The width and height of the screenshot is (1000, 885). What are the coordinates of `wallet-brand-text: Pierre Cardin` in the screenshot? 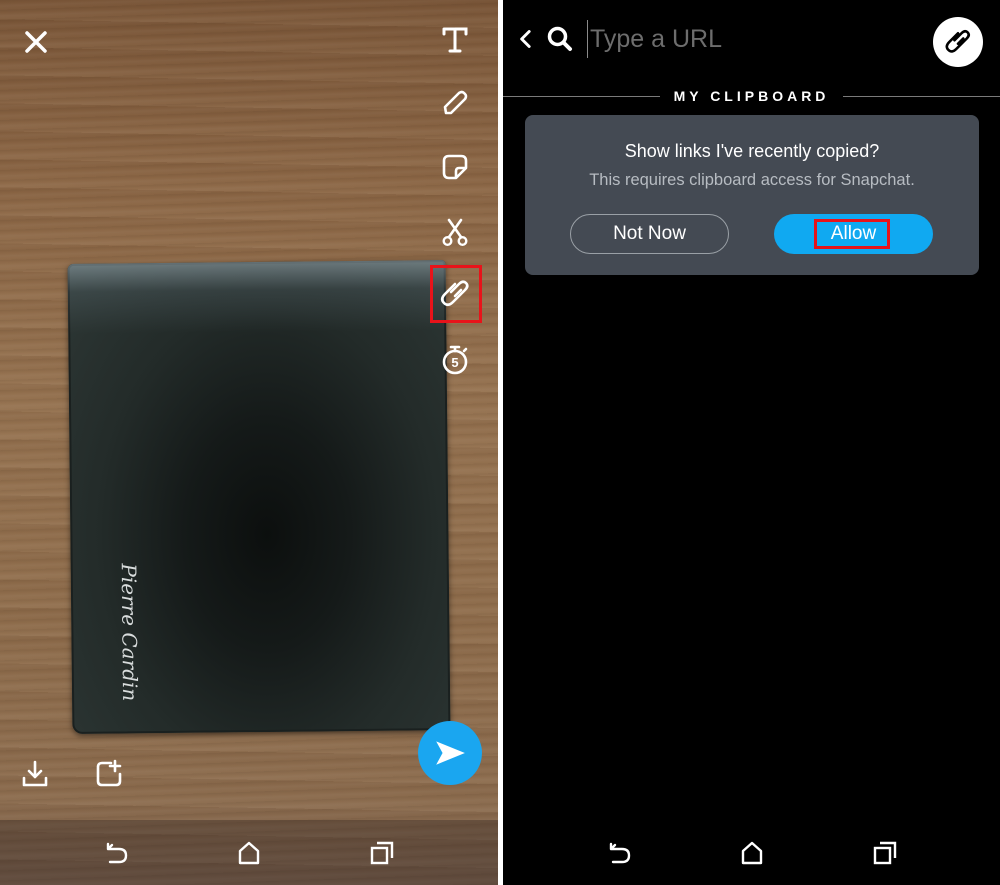 It's located at (129, 632).